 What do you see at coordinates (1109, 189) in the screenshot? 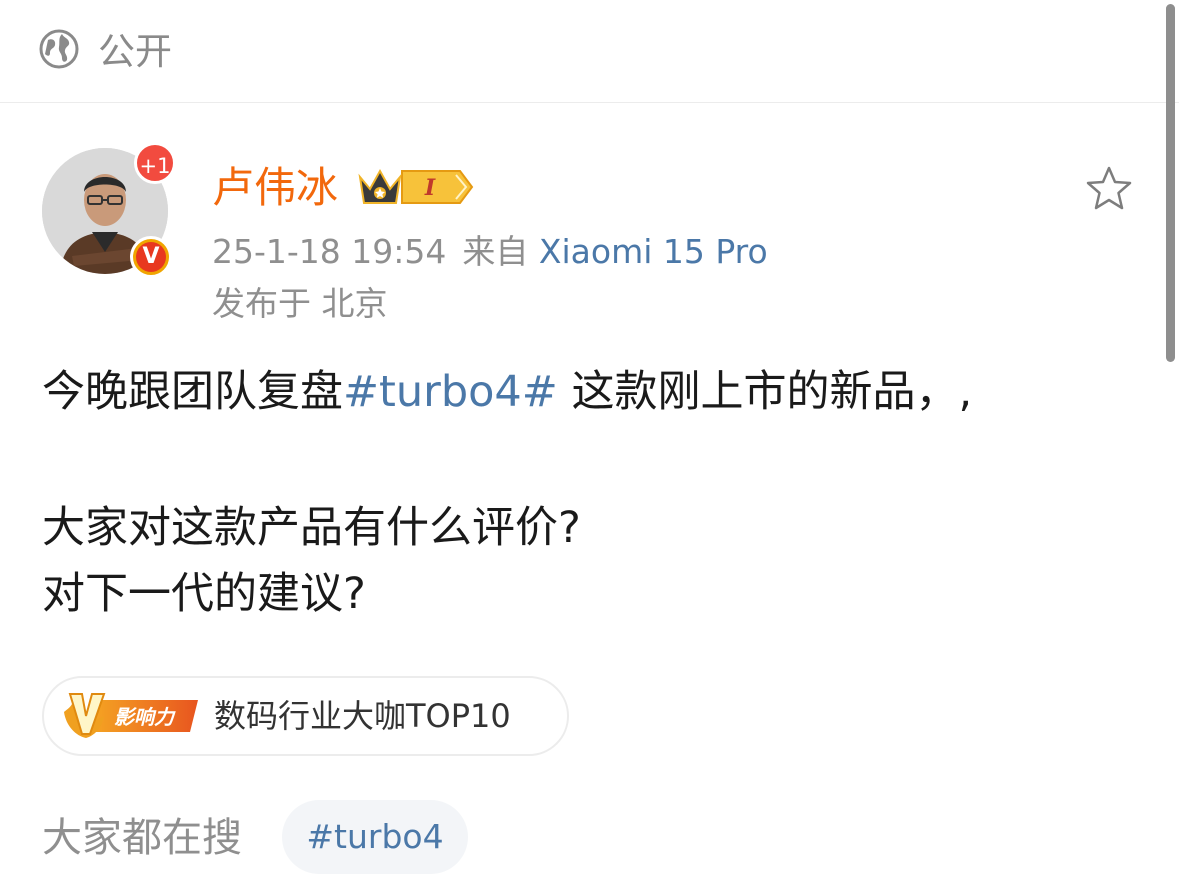
I see `star-icon` at bounding box center [1109, 189].